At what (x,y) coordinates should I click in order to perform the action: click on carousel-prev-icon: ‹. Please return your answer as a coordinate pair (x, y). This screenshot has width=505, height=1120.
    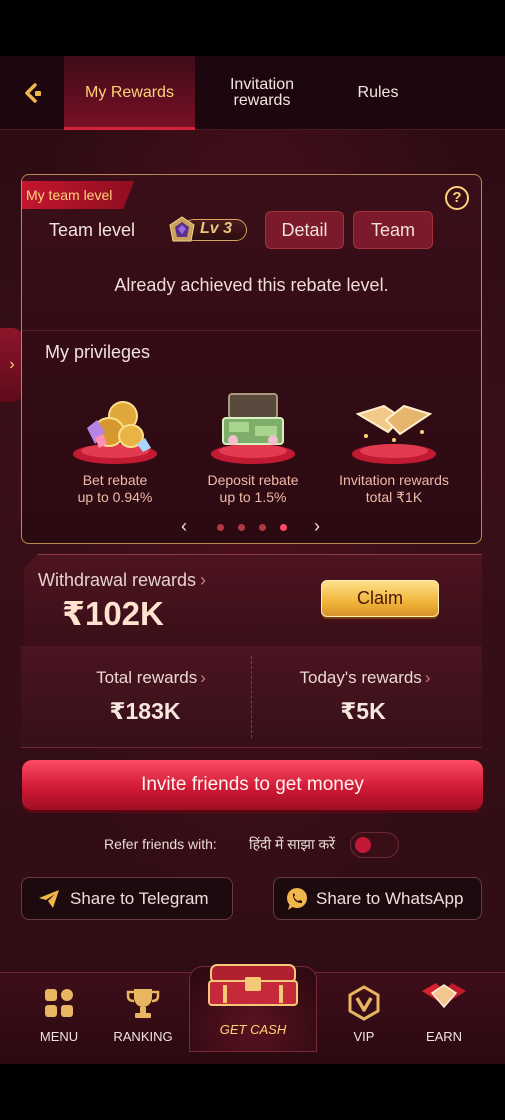
    Looking at the image, I should click on (184, 526).